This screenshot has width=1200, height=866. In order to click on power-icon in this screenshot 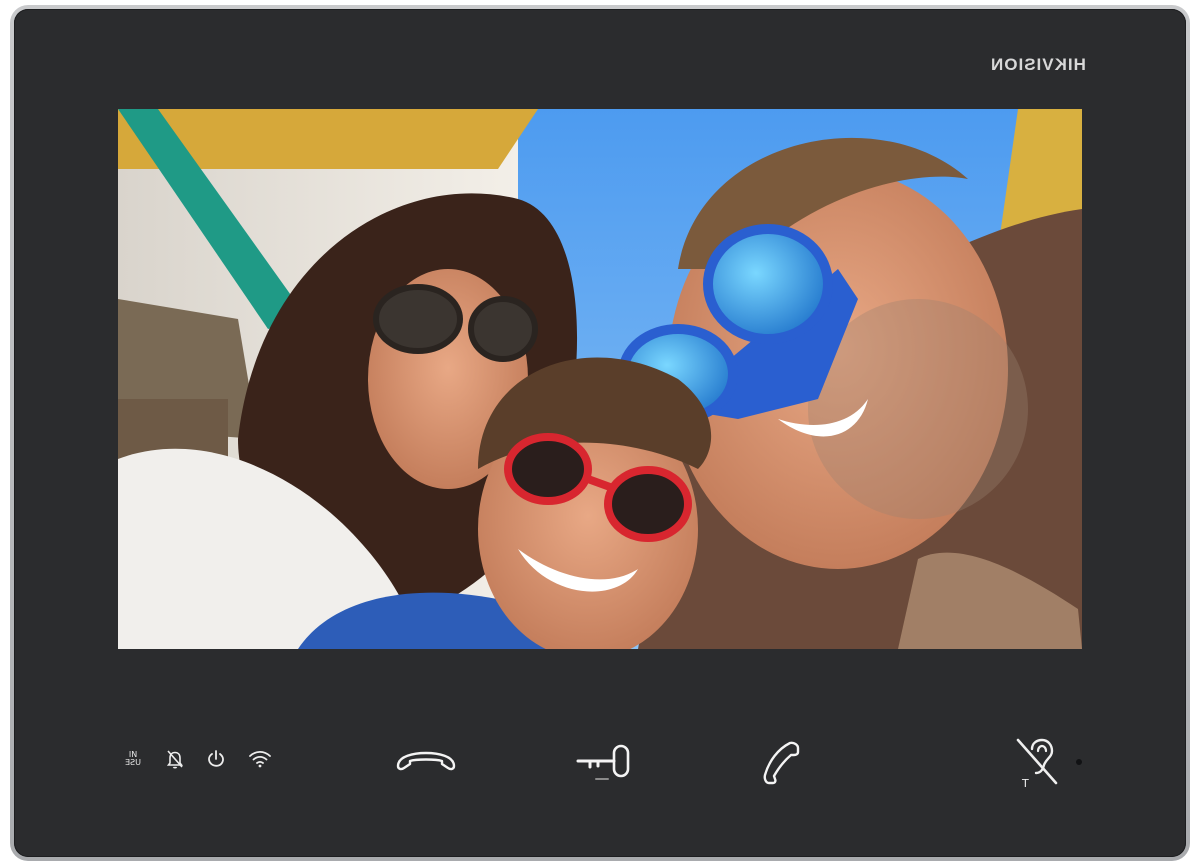, I will do `click(216, 759)`.